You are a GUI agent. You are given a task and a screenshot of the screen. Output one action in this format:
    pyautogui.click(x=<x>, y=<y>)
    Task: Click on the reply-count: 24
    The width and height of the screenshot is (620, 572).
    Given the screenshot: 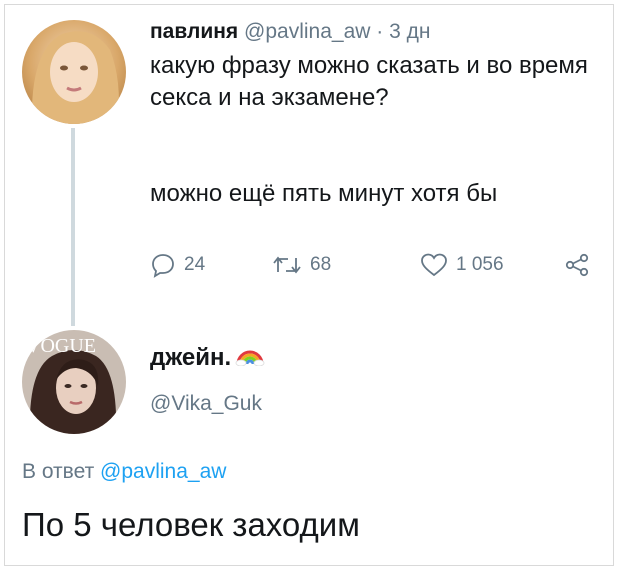 What is the action you would take?
    pyautogui.click(x=195, y=264)
    